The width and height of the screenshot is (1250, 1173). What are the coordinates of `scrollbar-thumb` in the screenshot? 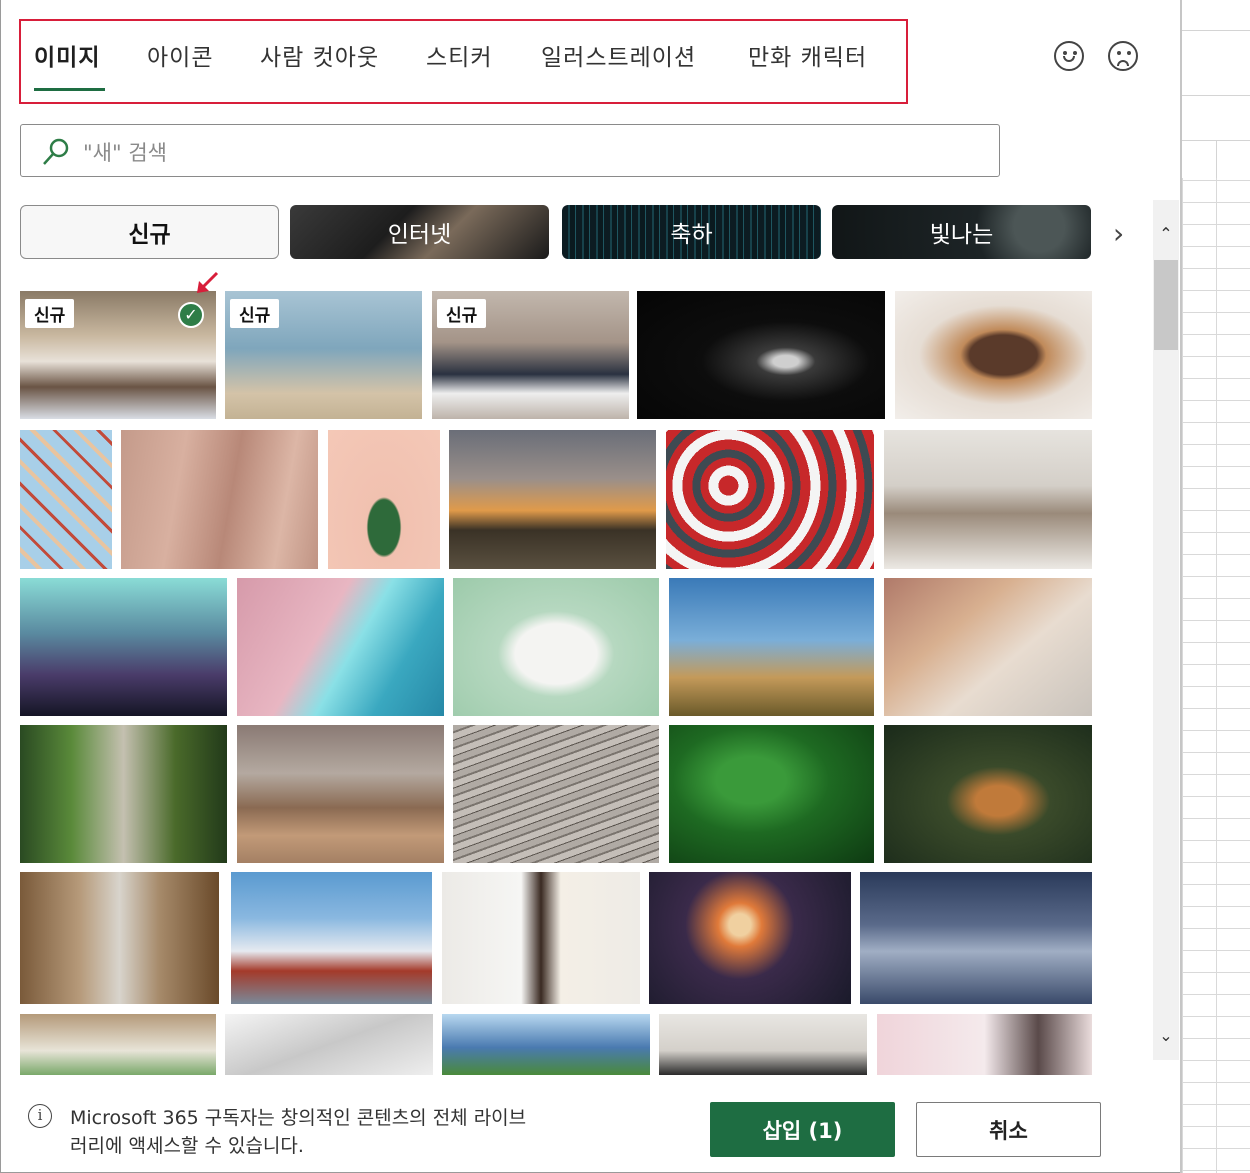 It's located at (1166, 305).